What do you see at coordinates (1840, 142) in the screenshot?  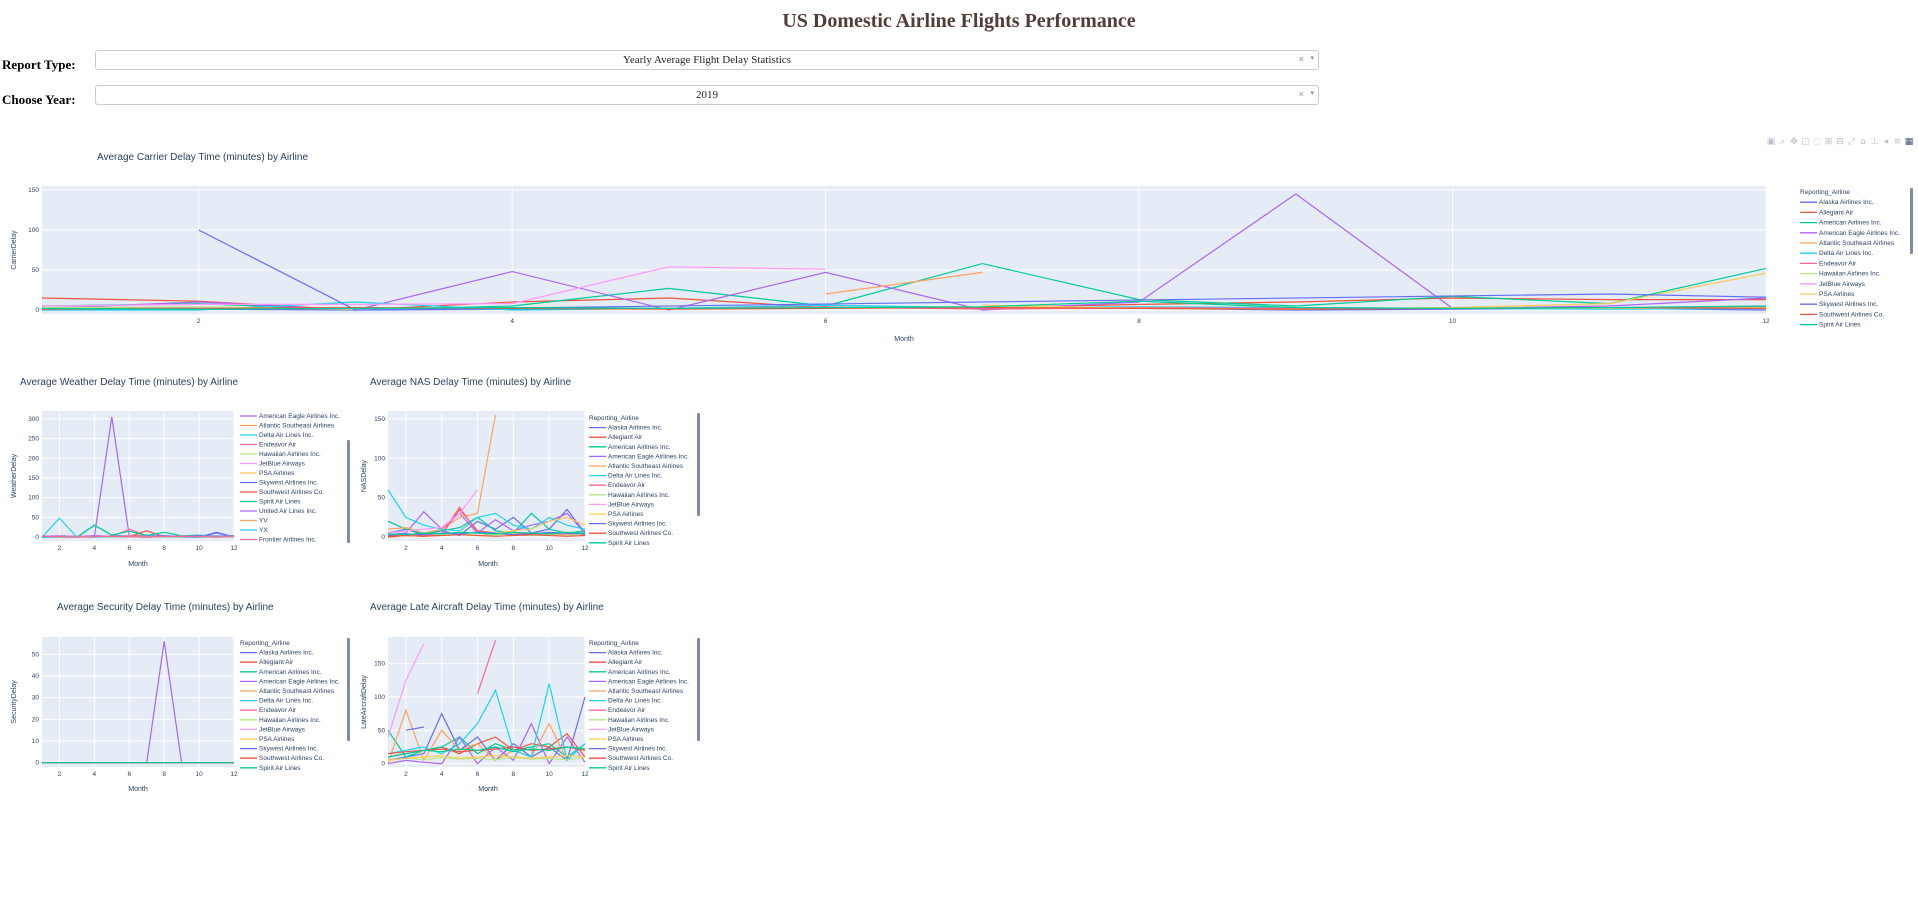 I see `zoom-out-icon: ⊟` at bounding box center [1840, 142].